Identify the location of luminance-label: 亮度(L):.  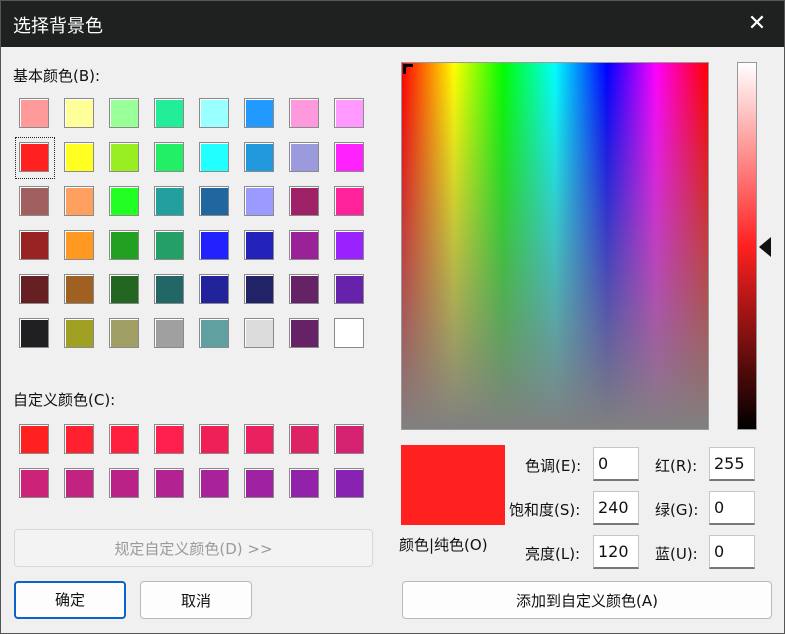
(553, 554).